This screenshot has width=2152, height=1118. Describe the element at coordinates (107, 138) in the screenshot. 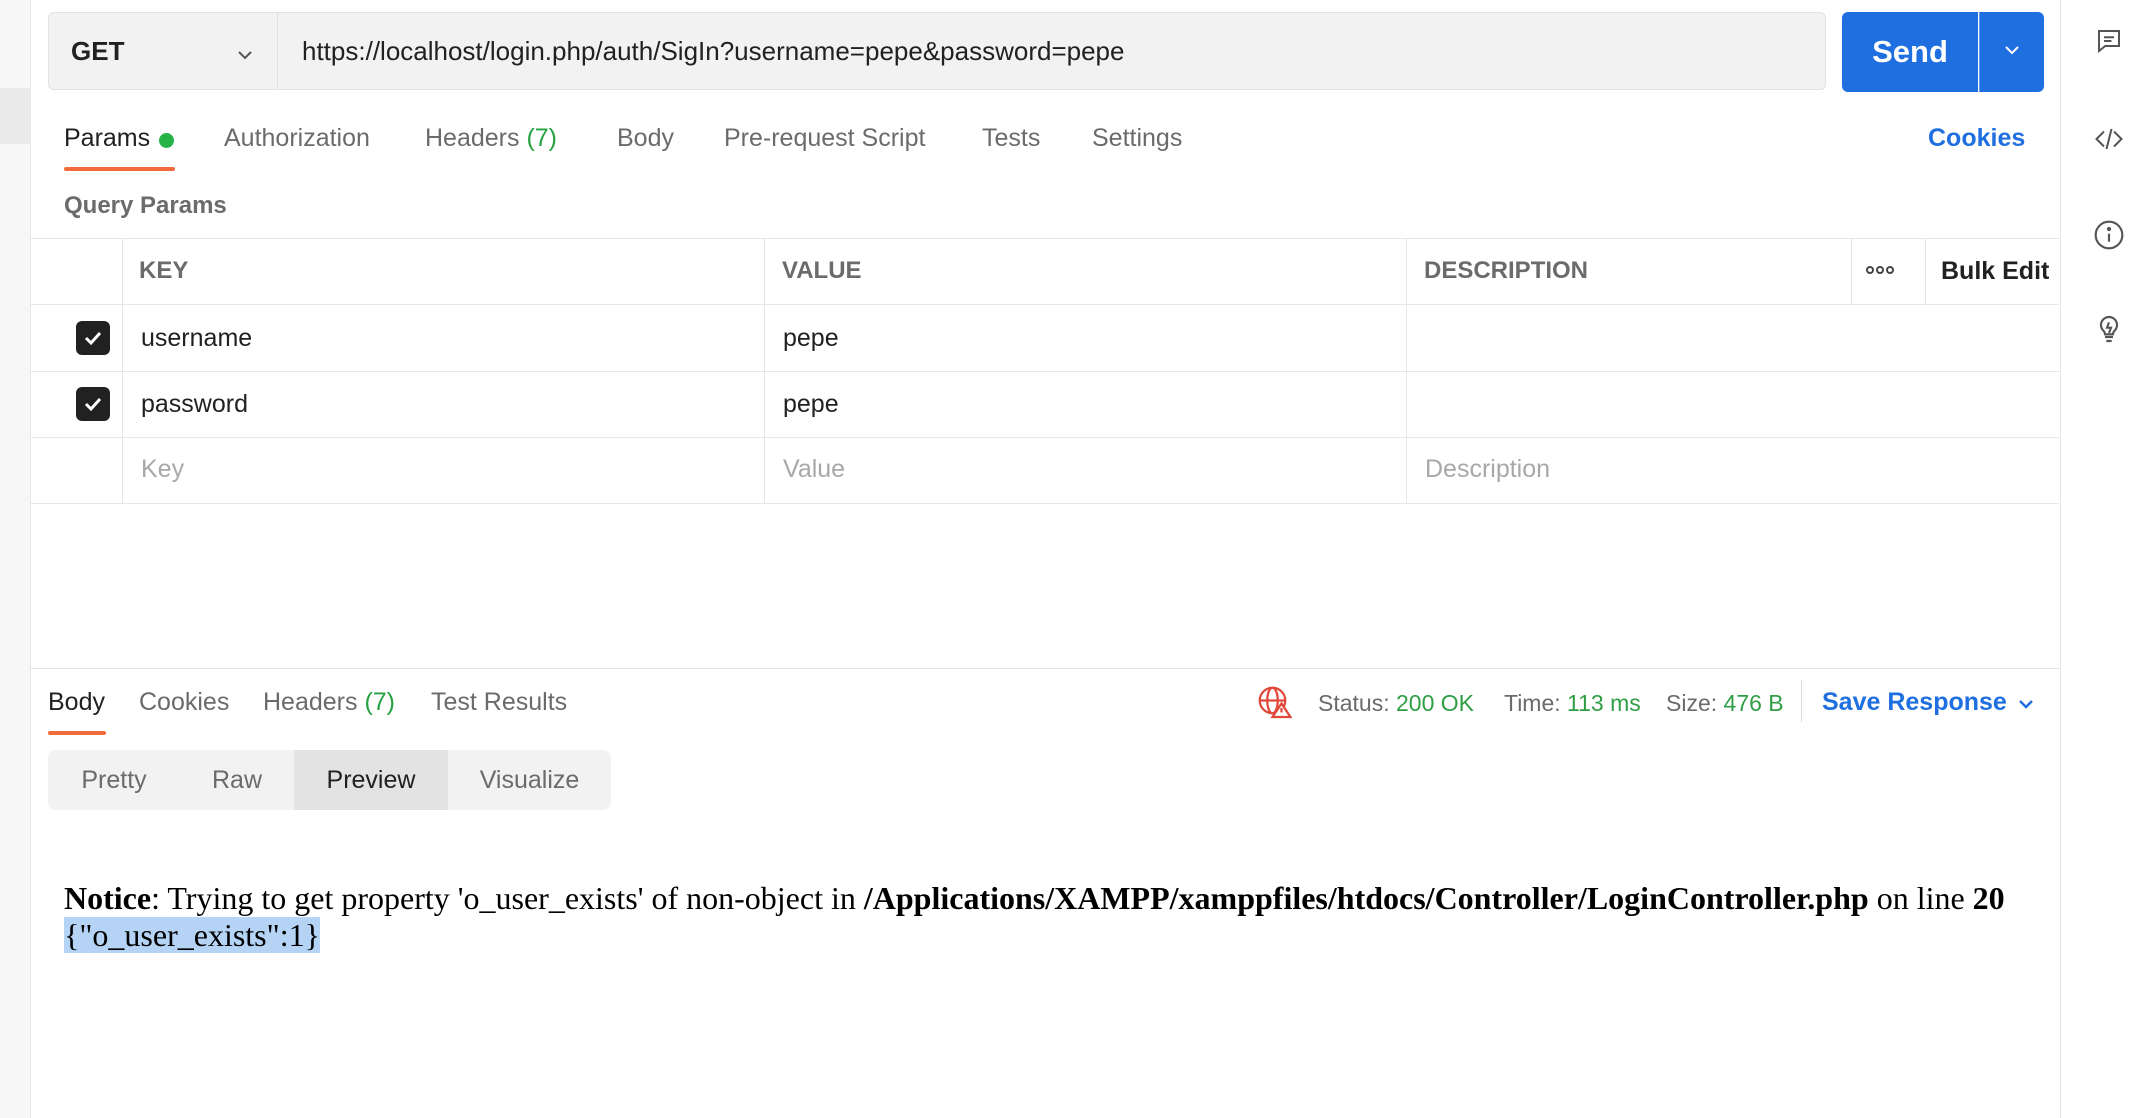

I see `tab-params: Params` at that location.